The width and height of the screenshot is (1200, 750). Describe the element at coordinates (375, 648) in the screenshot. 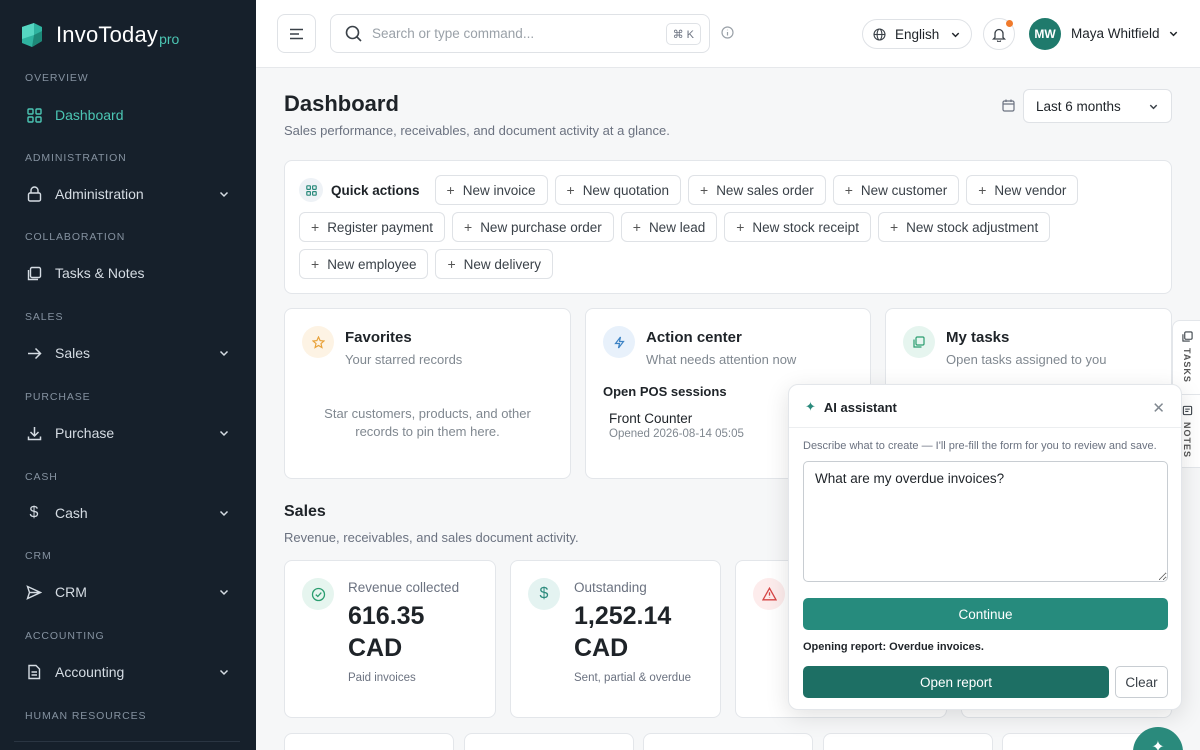

I see `kpi-currency: CAD` at that location.